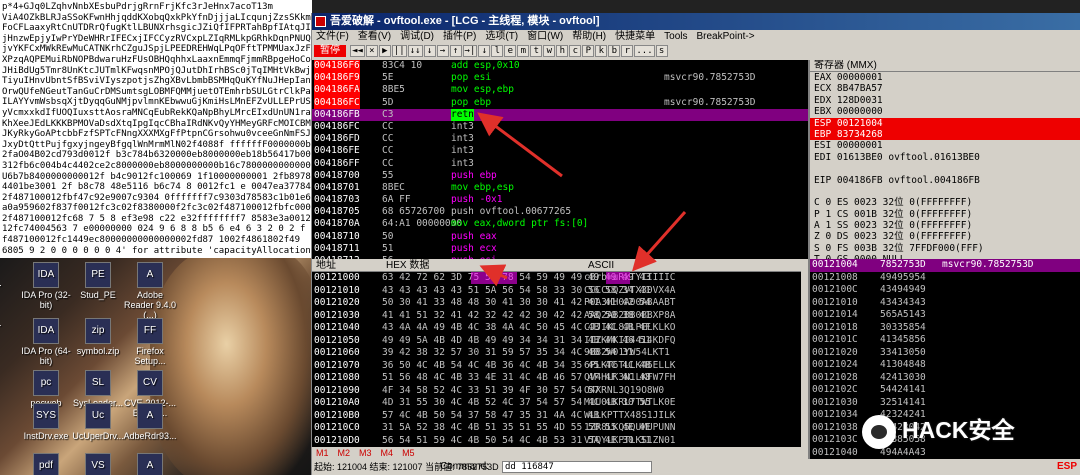 This screenshot has height=475, width=1080. I want to click on disasm-row: 00418703 6A FF push -0x1, so click(560, 200).